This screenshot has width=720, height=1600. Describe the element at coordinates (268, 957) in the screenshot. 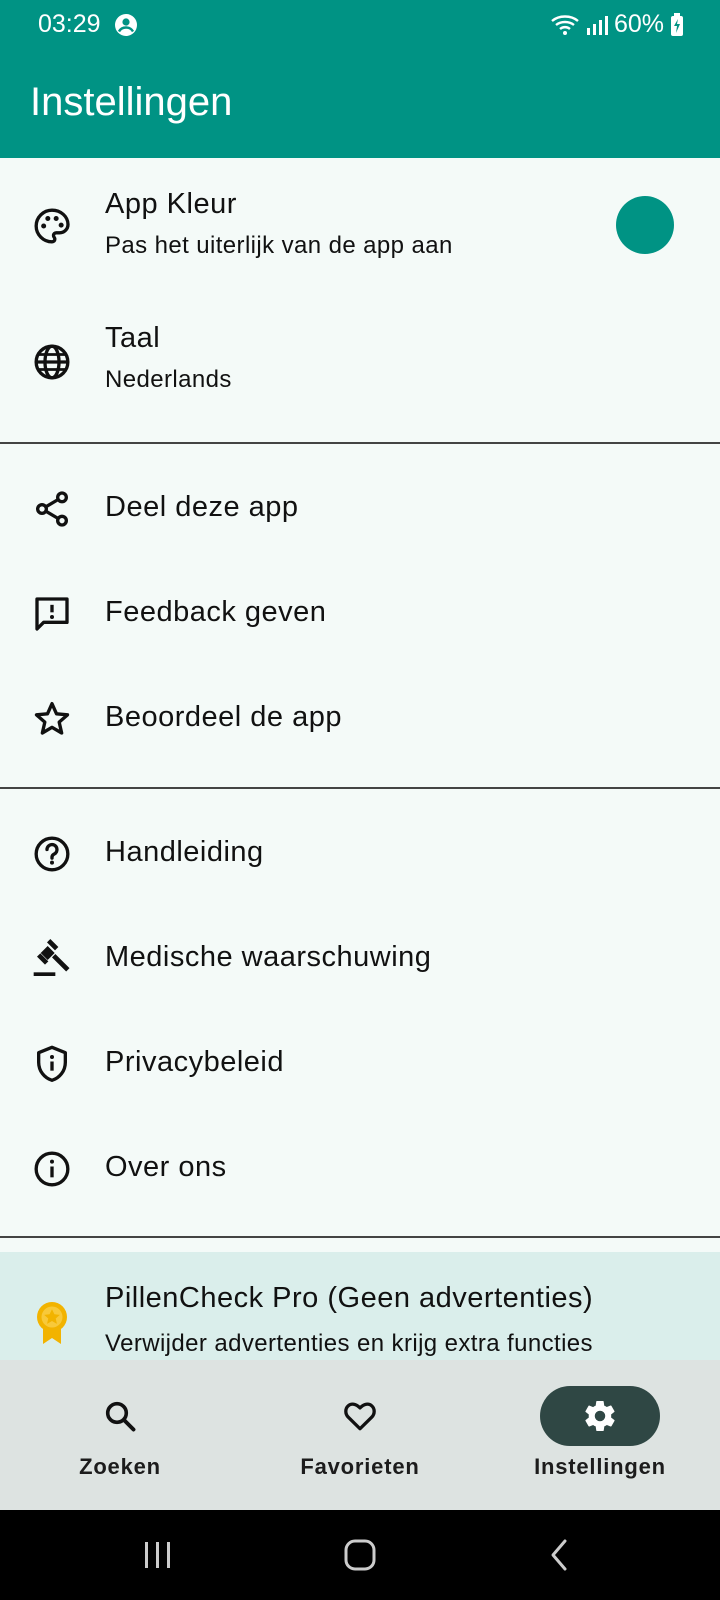

I see `setting-title: Medische waarschuwing` at that location.